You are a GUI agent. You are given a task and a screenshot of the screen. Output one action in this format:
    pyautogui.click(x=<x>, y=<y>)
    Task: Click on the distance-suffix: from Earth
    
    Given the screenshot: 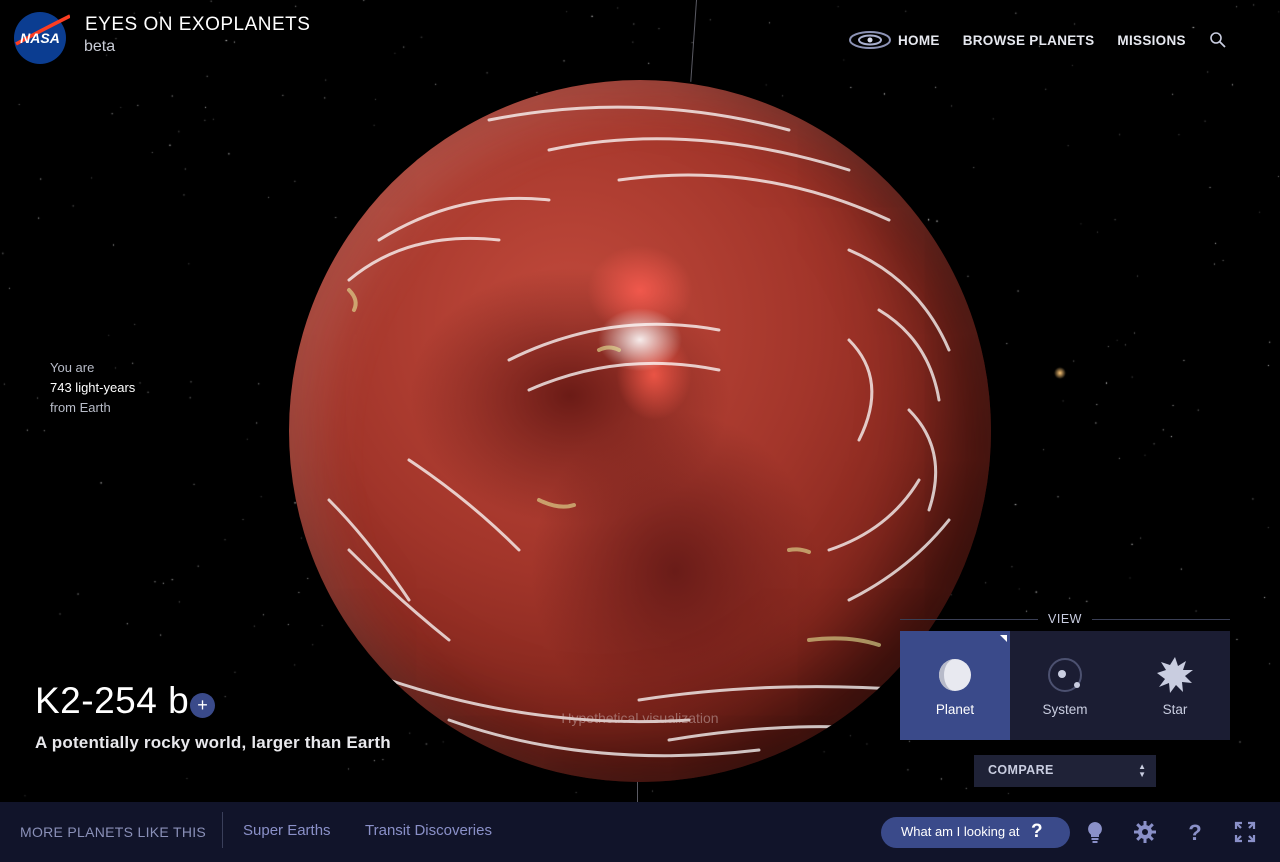 What is the action you would take?
    pyautogui.click(x=80, y=407)
    